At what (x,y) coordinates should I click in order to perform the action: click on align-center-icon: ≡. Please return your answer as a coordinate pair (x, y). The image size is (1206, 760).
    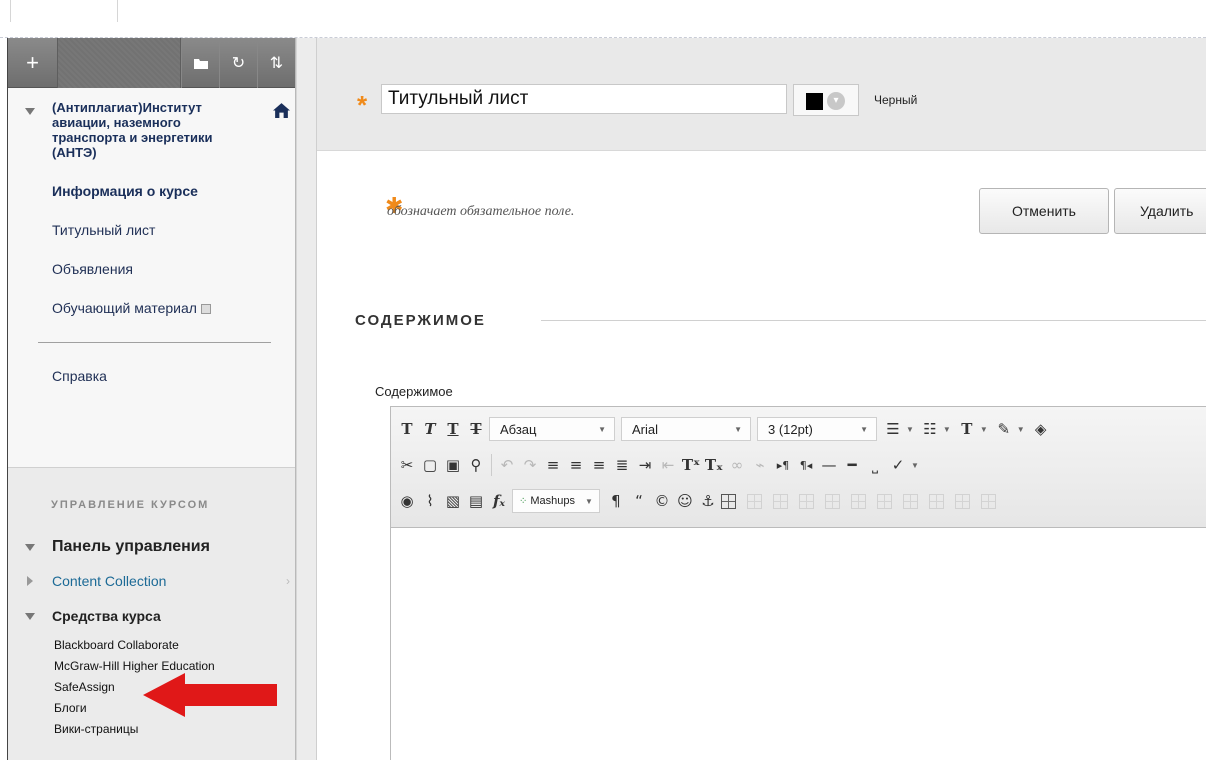
    Looking at the image, I should click on (576, 465).